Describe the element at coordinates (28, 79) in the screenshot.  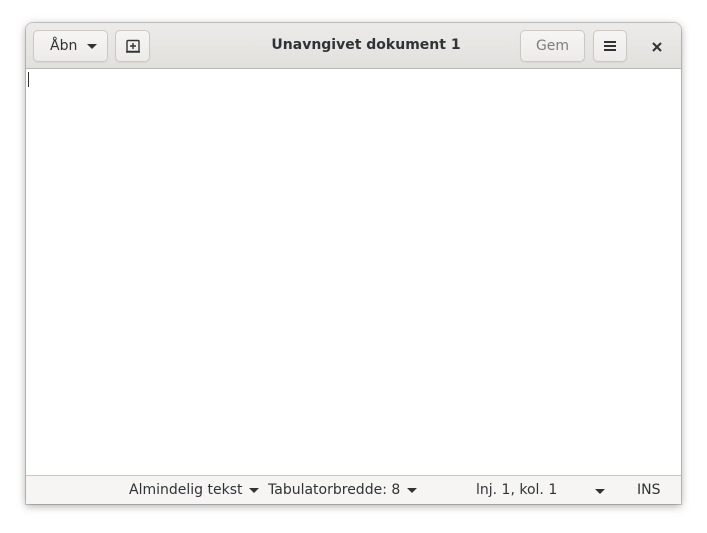
I see `text-cursor` at that location.